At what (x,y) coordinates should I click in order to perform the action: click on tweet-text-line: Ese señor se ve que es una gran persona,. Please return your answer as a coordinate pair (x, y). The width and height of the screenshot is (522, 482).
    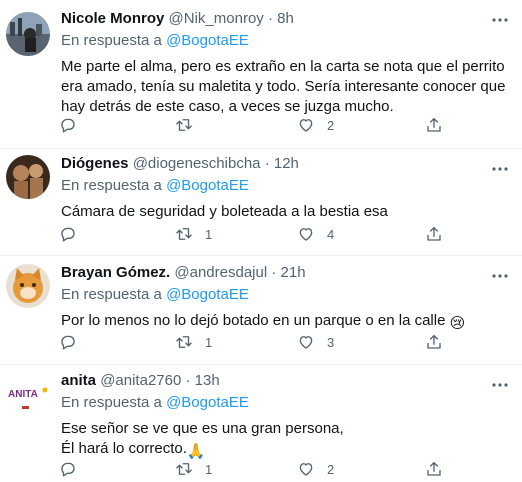
    Looking at the image, I should click on (202, 428).